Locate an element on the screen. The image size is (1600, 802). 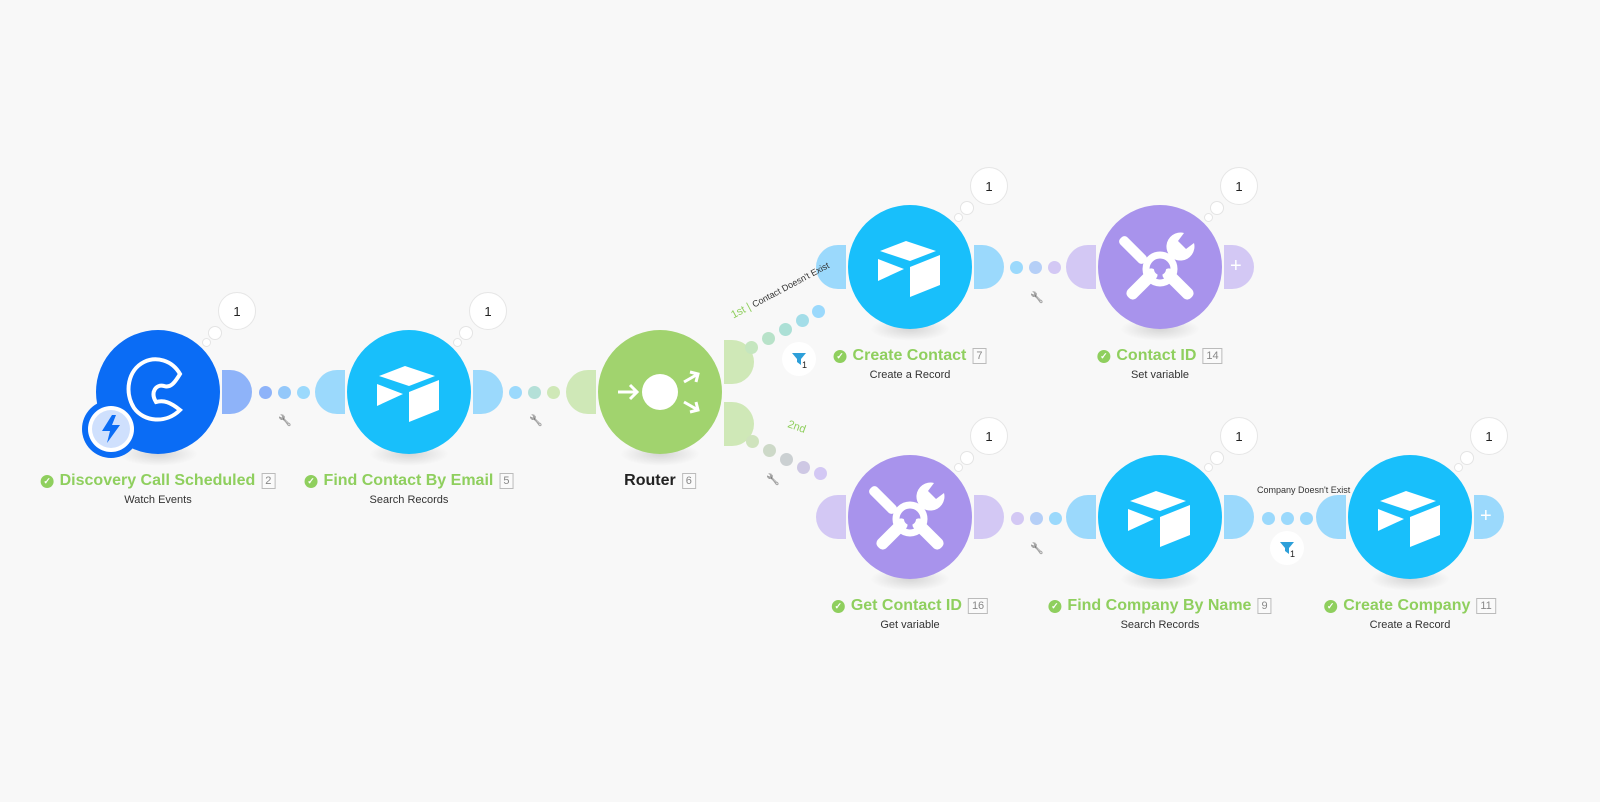
module-label: ✓ Discovery Call Scheduled 2 Watch Events is located at coordinates (158, 489).